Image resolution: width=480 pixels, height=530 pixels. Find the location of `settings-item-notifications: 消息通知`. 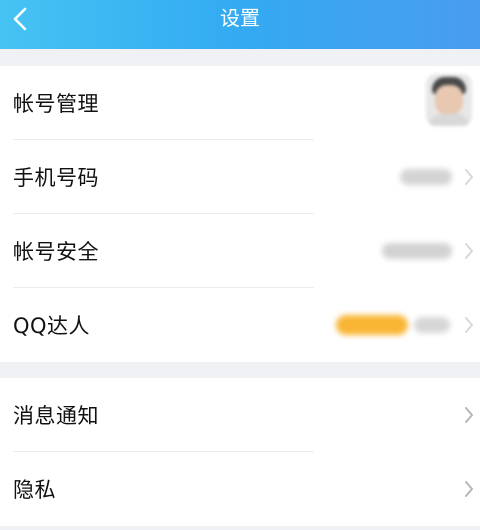

settings-item-notifications: 消息通知 is located at coordinates (240, 415).